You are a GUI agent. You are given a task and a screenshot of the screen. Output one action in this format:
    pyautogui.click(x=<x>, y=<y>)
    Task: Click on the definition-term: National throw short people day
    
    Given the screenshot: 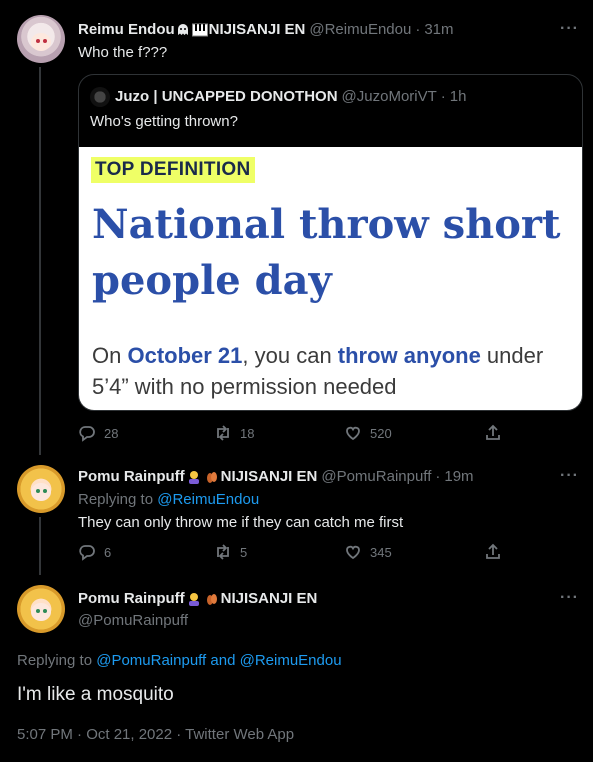 What is the action you would take?
    pyautogui.click(x=326, y=252)
    